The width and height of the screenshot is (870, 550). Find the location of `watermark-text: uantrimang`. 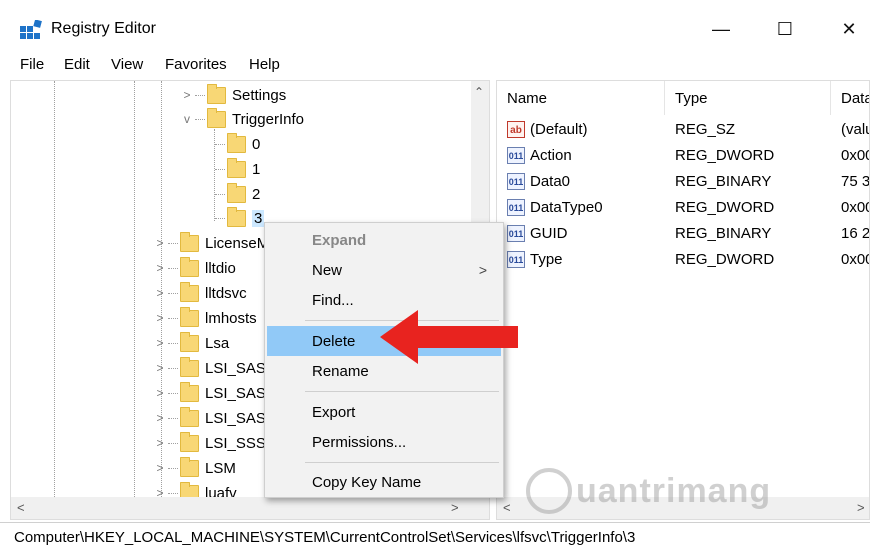

watermark-text: uantrimang is located at coordinates (674, 490).